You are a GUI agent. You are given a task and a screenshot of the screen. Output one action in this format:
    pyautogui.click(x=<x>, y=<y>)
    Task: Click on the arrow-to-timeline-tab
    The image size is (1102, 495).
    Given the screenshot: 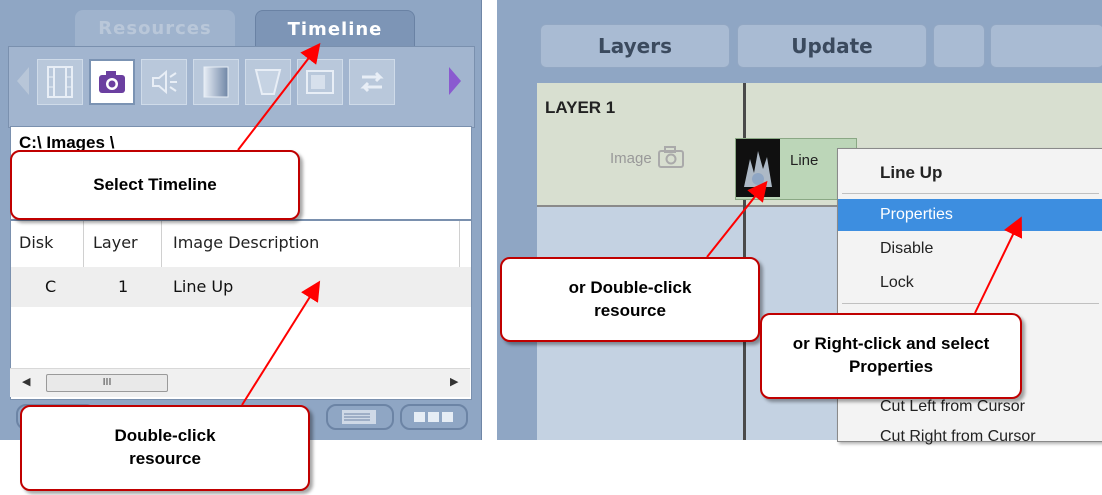 What is the action you would take?
    pyautogui.click(x=279, y=96)
    